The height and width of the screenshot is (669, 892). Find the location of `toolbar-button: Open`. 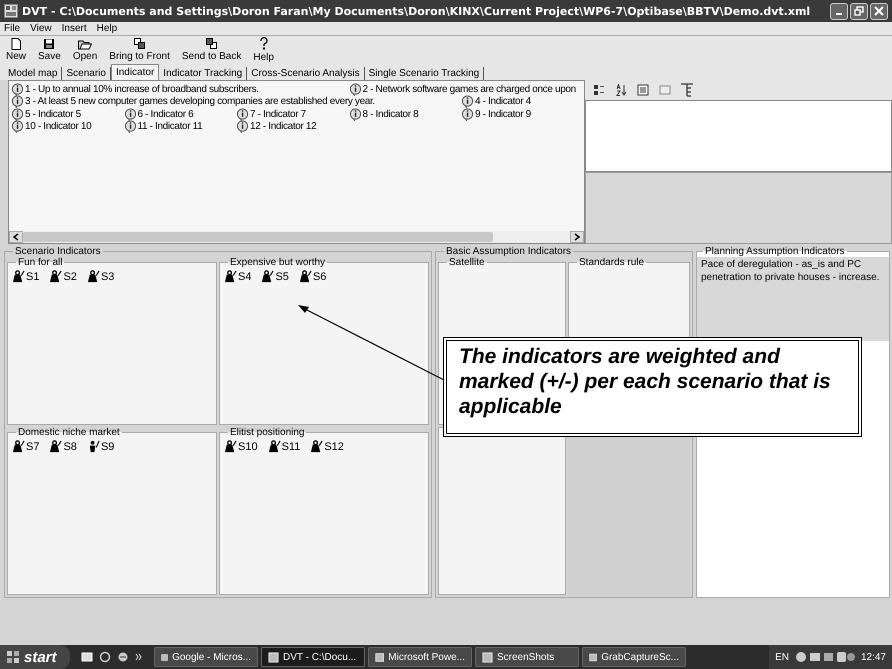

toolbar-button: Open is located at coordinates (85, 50).